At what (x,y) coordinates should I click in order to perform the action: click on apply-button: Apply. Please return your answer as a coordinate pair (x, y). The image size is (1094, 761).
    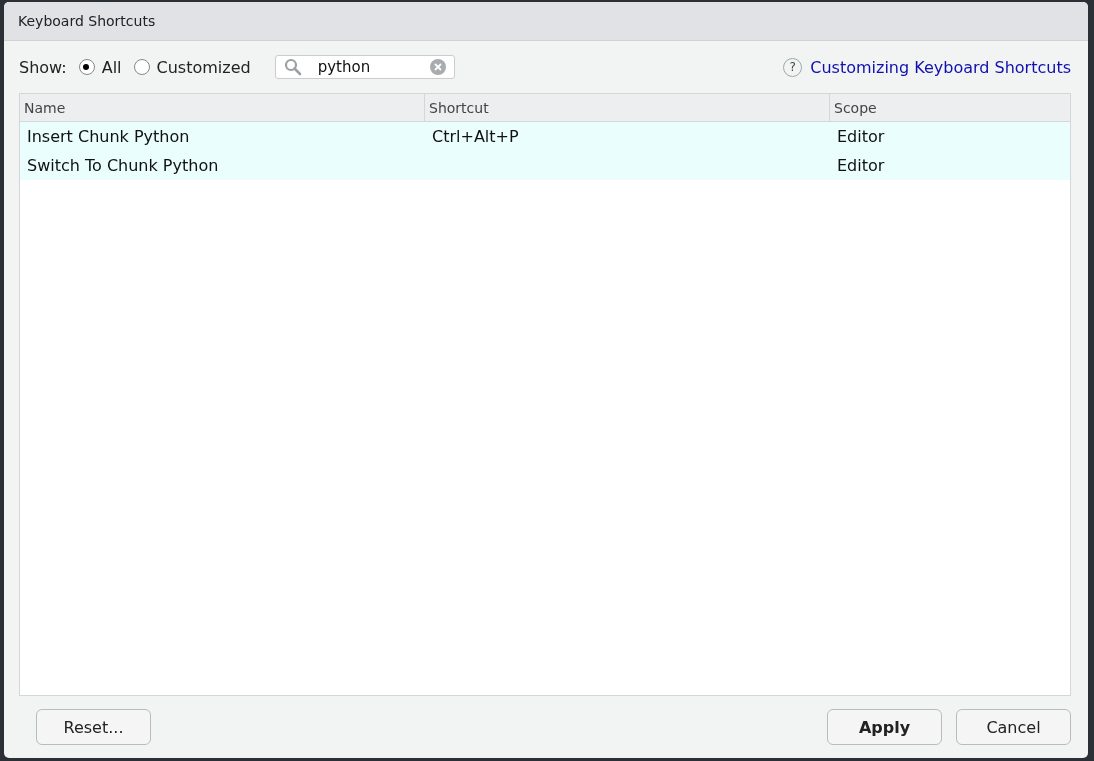
    Looking at the image, I should click on (884, 727).